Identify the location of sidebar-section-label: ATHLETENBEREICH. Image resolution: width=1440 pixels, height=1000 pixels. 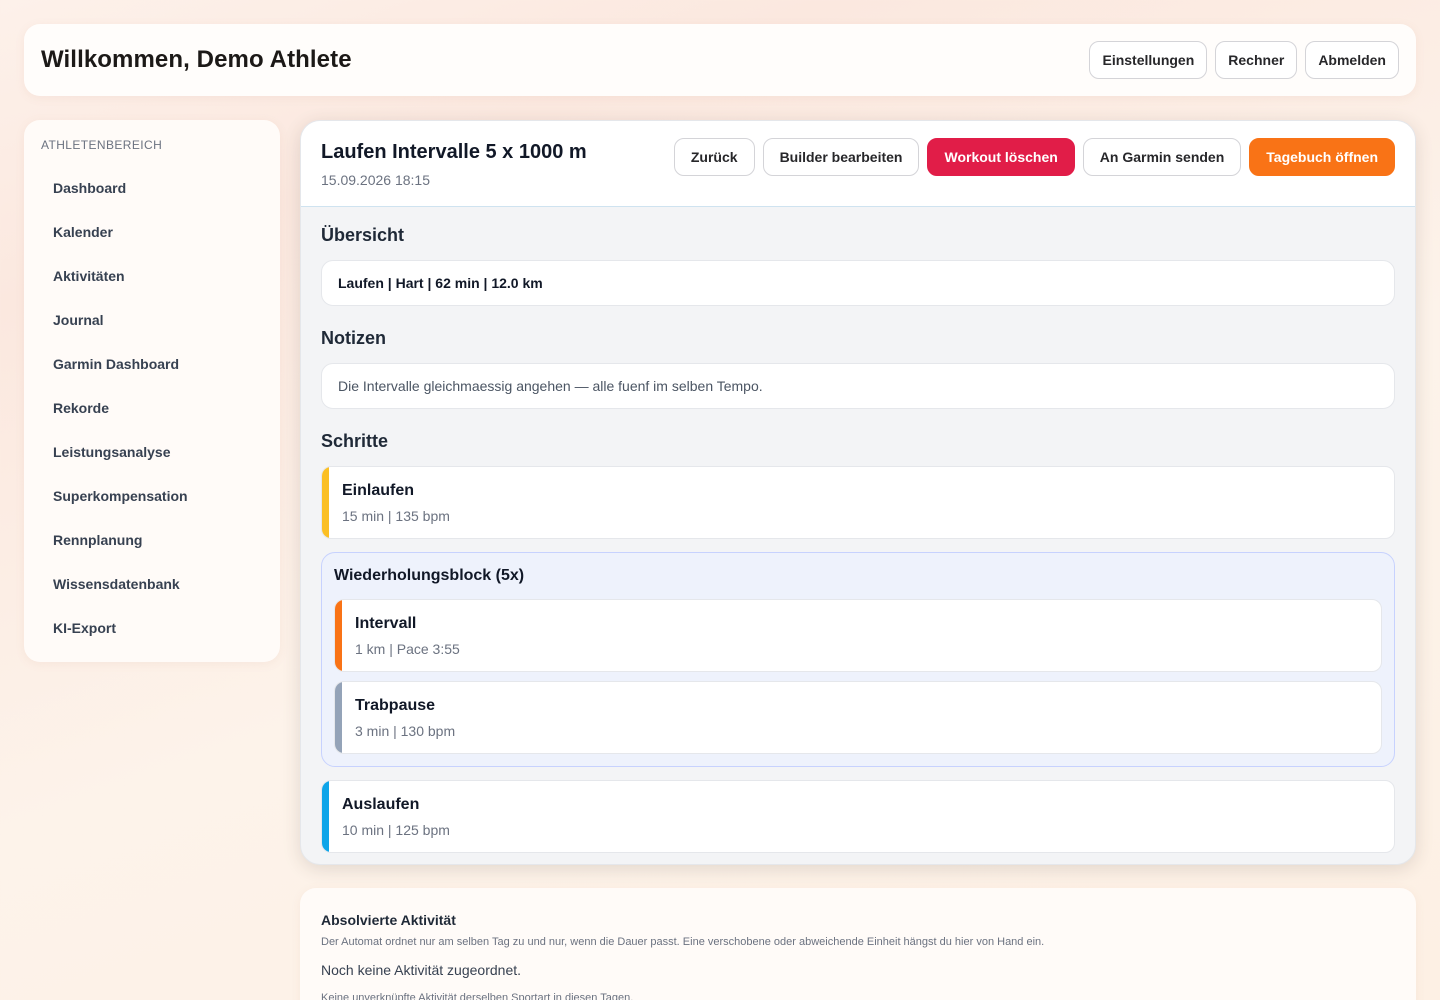
(102, 145).